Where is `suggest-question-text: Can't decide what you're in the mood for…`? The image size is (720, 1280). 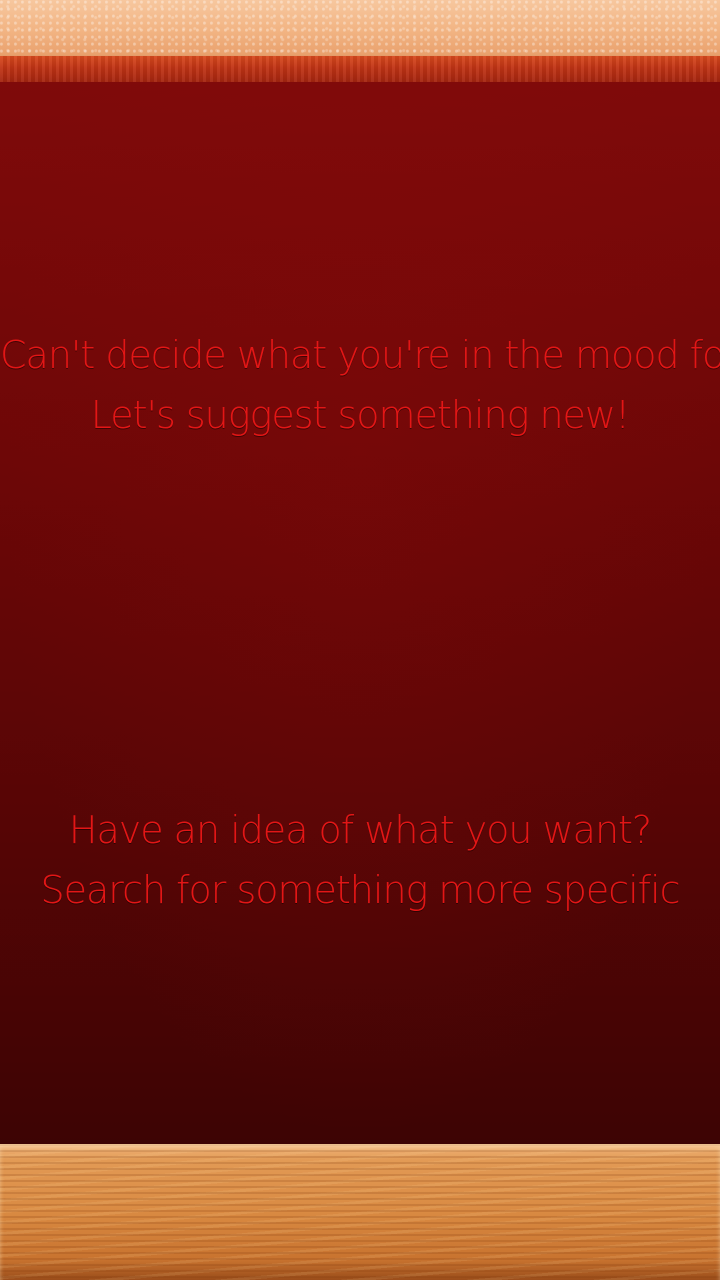
suggest-question-text: Can't decide what you're in the mood for… is located at coordinates (360, 355).